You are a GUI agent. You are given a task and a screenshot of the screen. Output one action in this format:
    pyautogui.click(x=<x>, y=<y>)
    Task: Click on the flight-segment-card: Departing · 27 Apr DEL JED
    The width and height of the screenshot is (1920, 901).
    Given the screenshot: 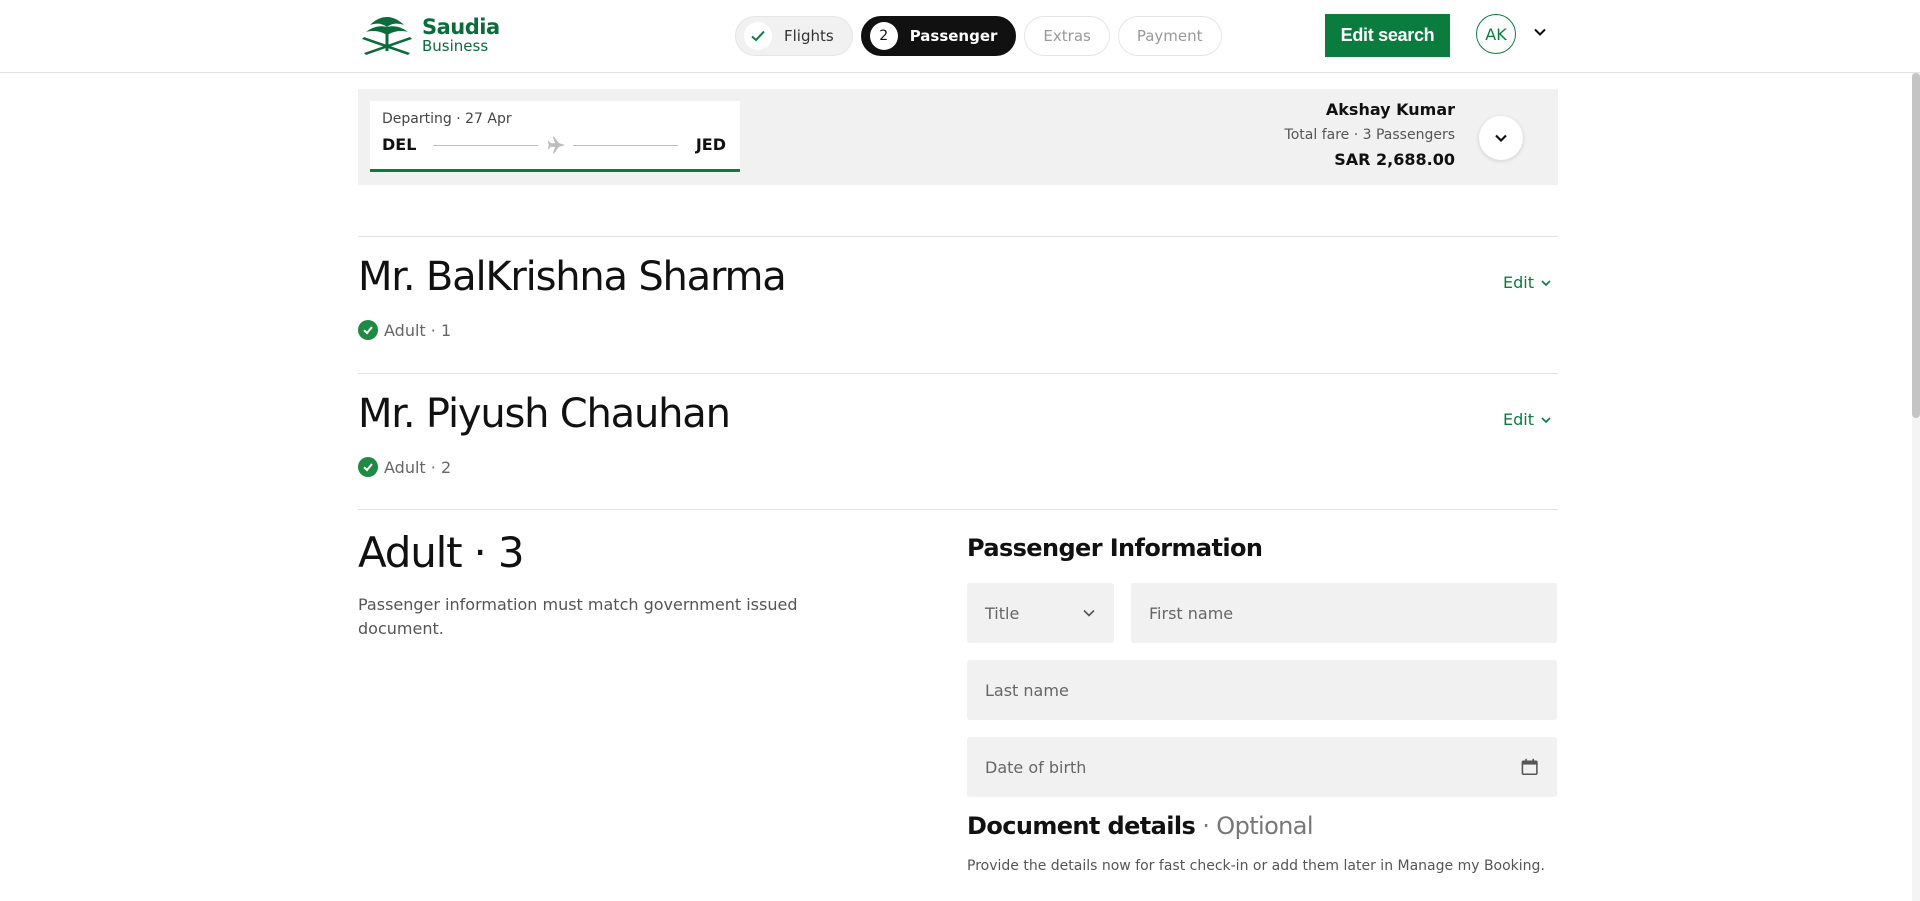 What is the action you would take?
    pyautogui.click(x=555, y=136)
    